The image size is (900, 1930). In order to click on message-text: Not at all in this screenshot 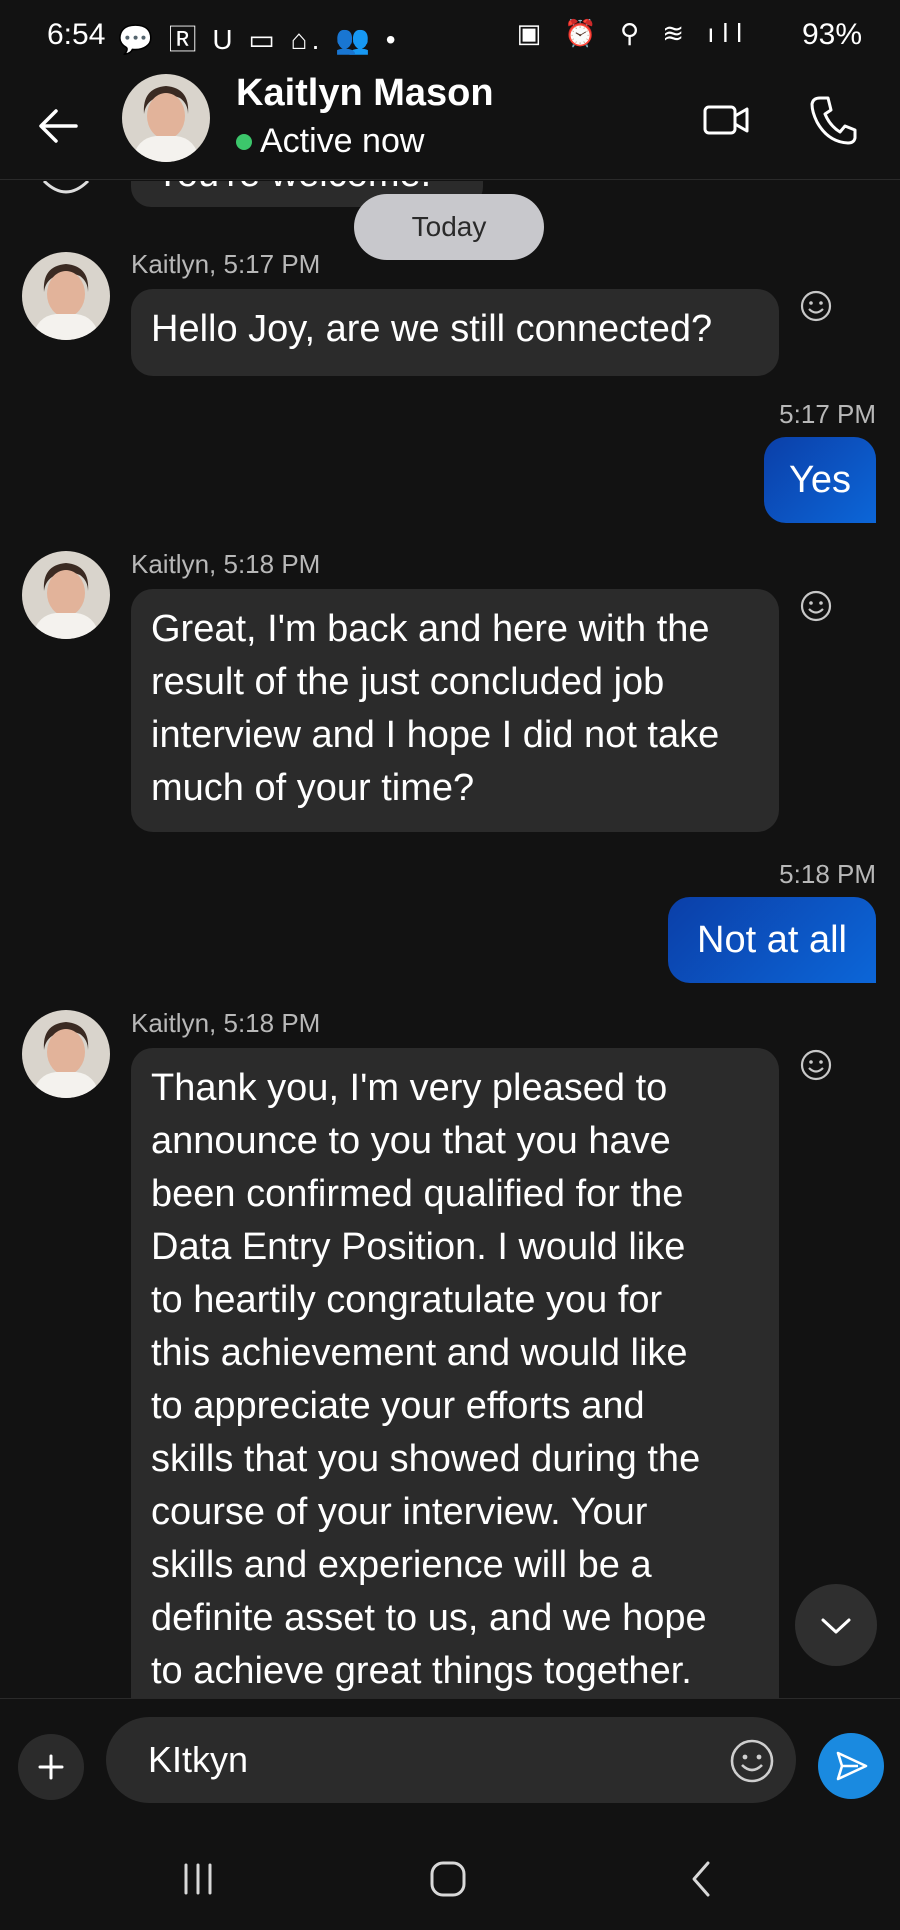, I will do `click(772, 939)`.